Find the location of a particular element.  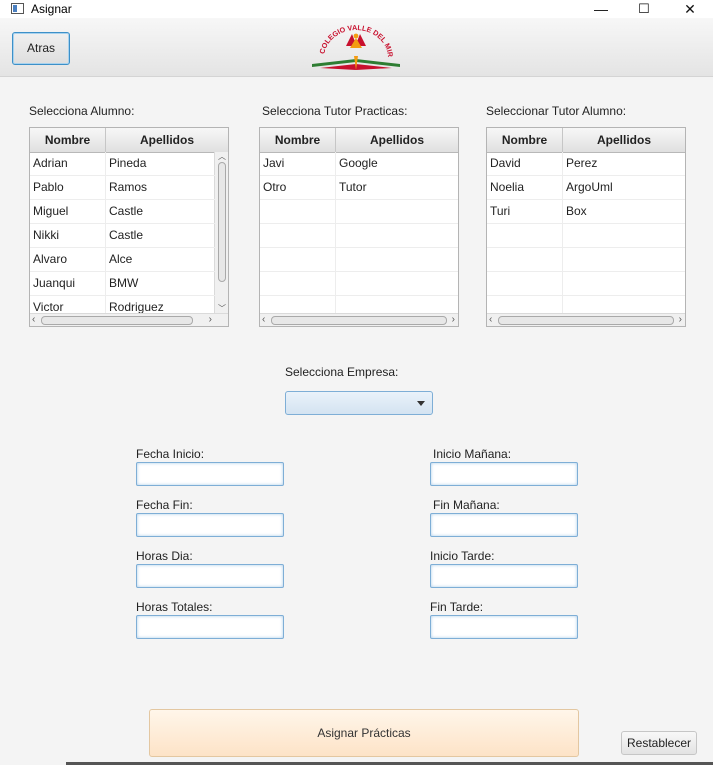

table-row: Miguel Castle is located at coordinates (122, 212).